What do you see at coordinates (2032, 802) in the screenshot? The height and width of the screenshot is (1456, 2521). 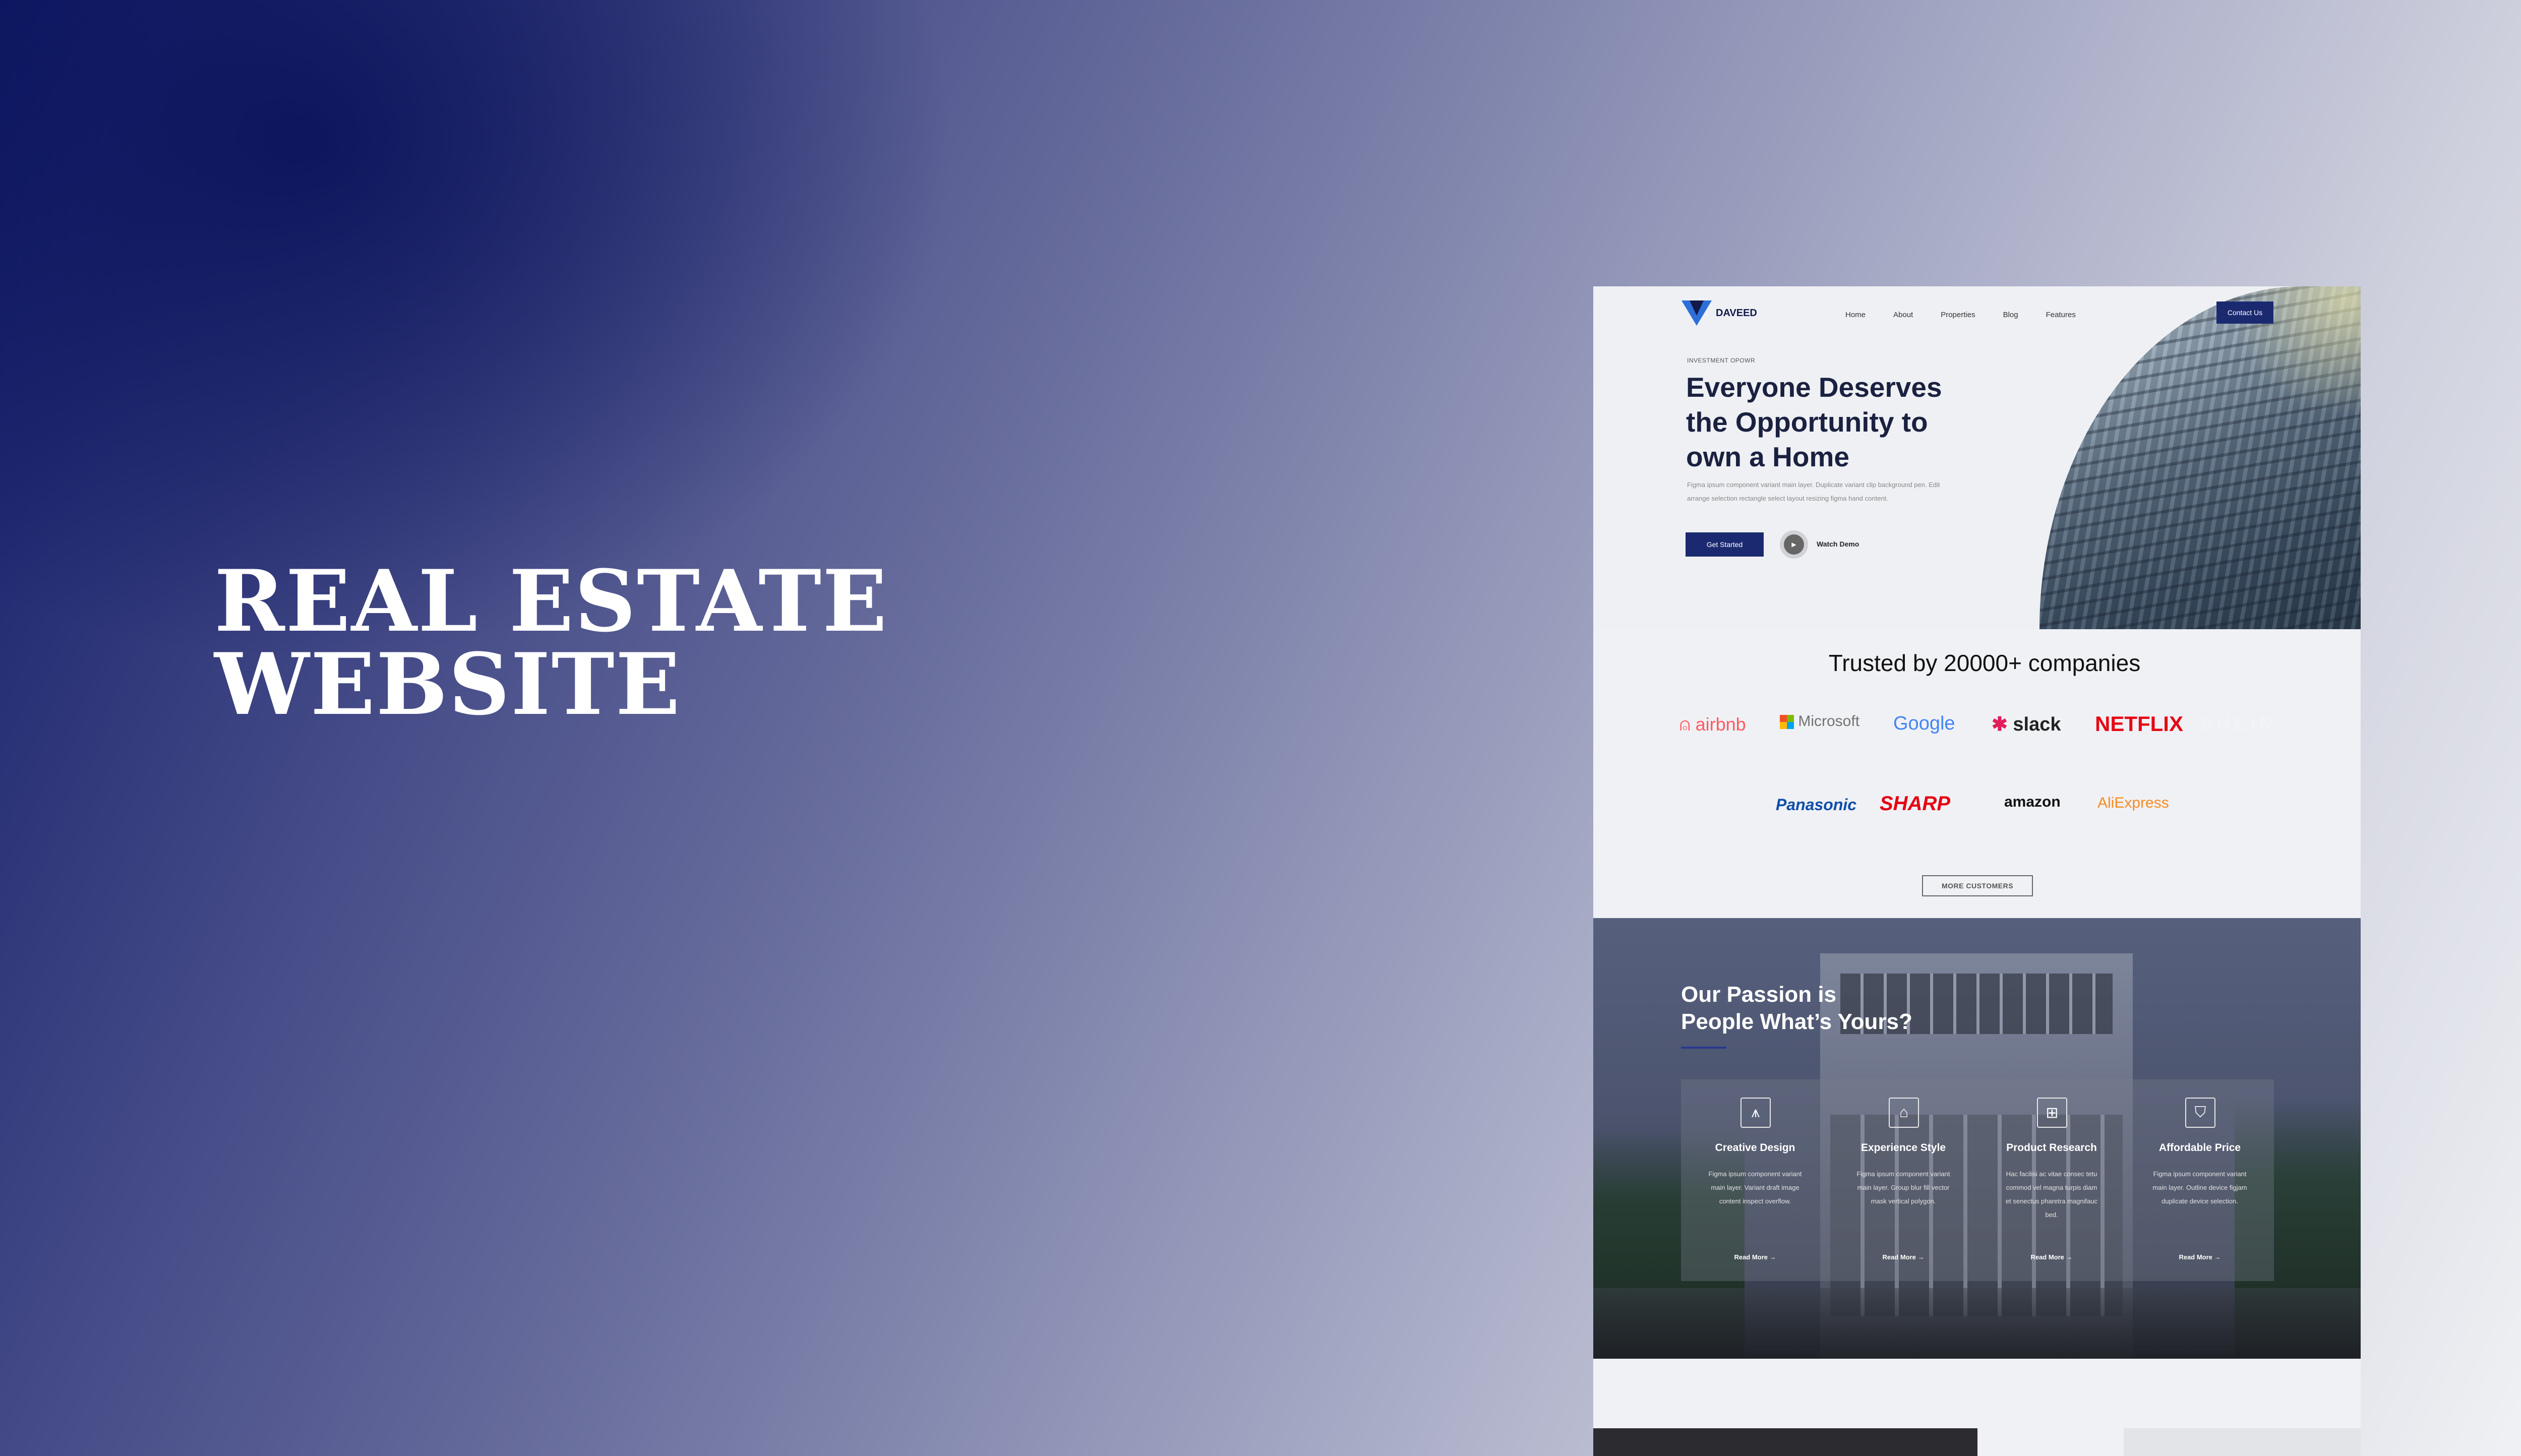 I see `brand-amazon: amazon` at bounding box center [2032, 802].